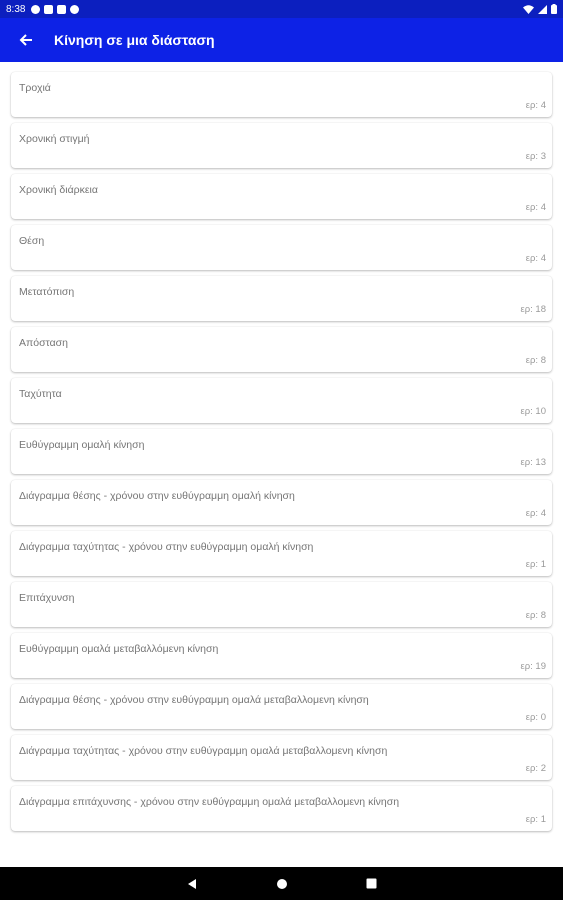 The width and height of the screenshot is (563, 900). I want to click on topic-label: Απόσταση, so click(43, 343).